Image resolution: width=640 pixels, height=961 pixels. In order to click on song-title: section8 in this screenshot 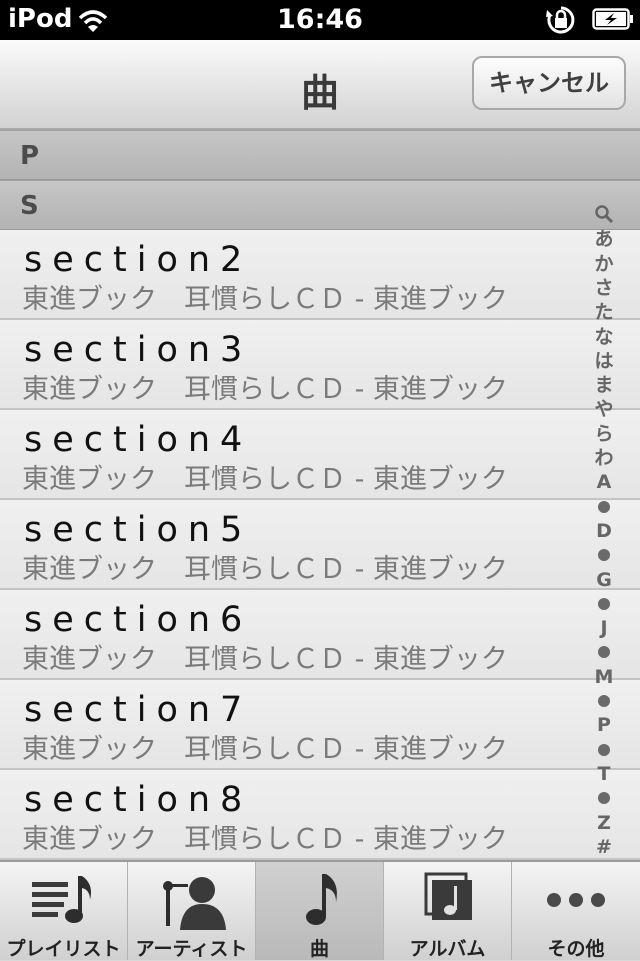, I will do `click(138, 800)`.